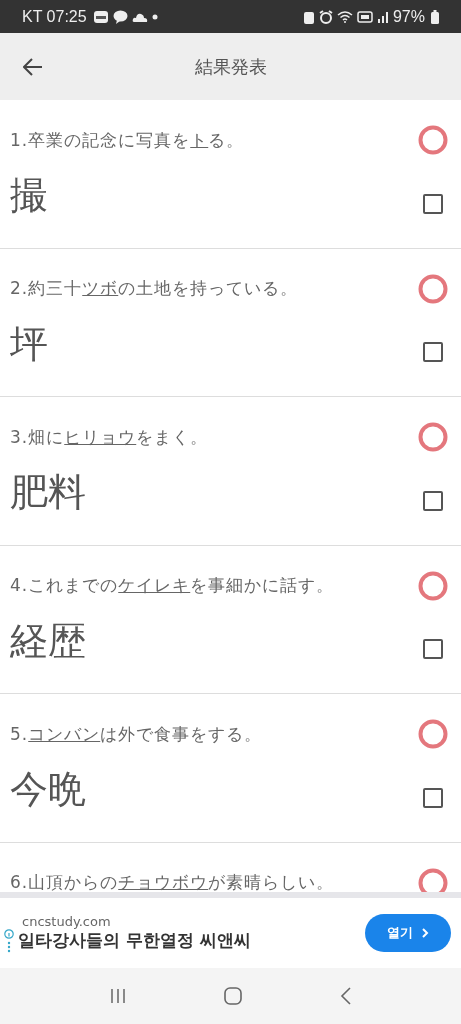 This screenshot has height=1024, width=461. What do you see at coordinates (29, 344) in the screenshot?
I see `answer-kanji: 坪` at bounding box center [29, 344].